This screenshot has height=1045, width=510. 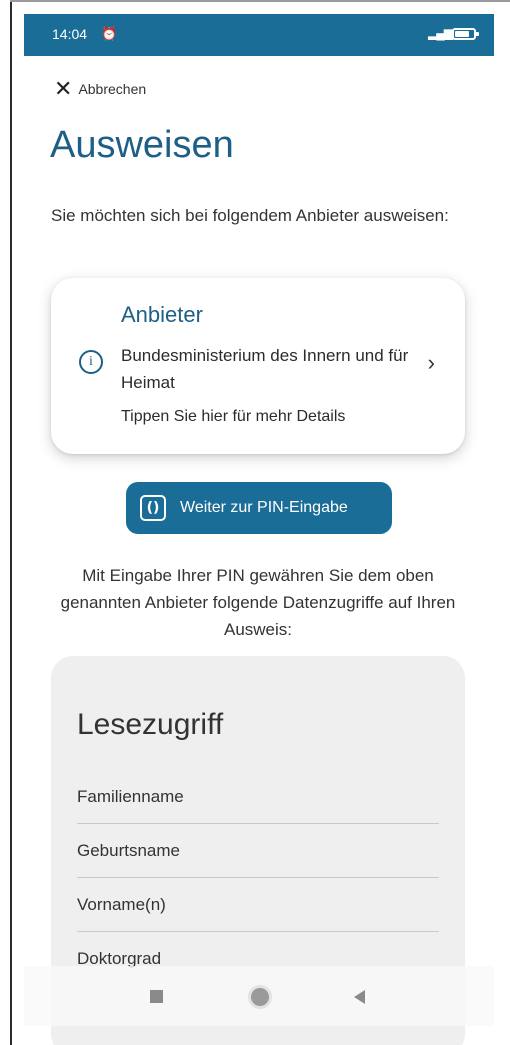 What do you see at coordinates (109, 33) in the screenshot?
I see `alarm-off-icon: ⏰` at bounding box center [109, 33].